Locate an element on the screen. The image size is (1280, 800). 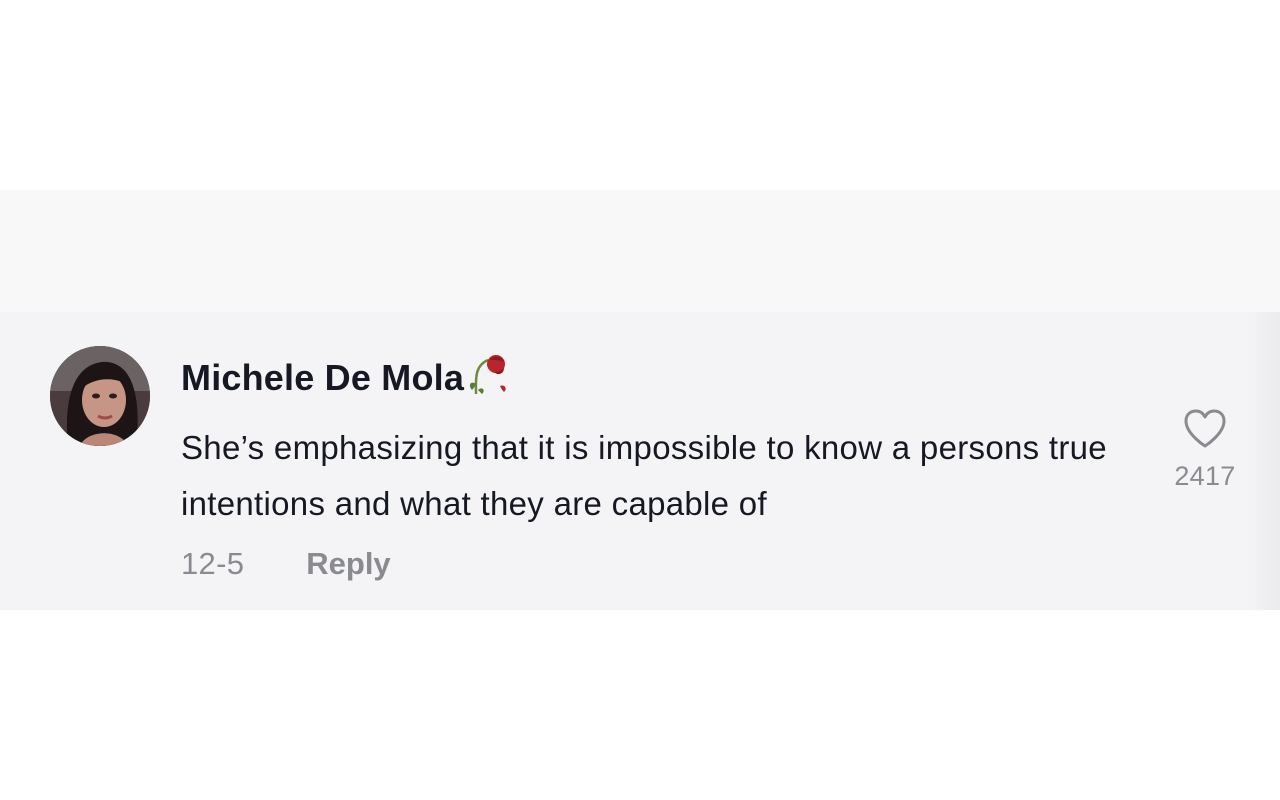
like-count: 2417 is located at coordinates (1205, 476).